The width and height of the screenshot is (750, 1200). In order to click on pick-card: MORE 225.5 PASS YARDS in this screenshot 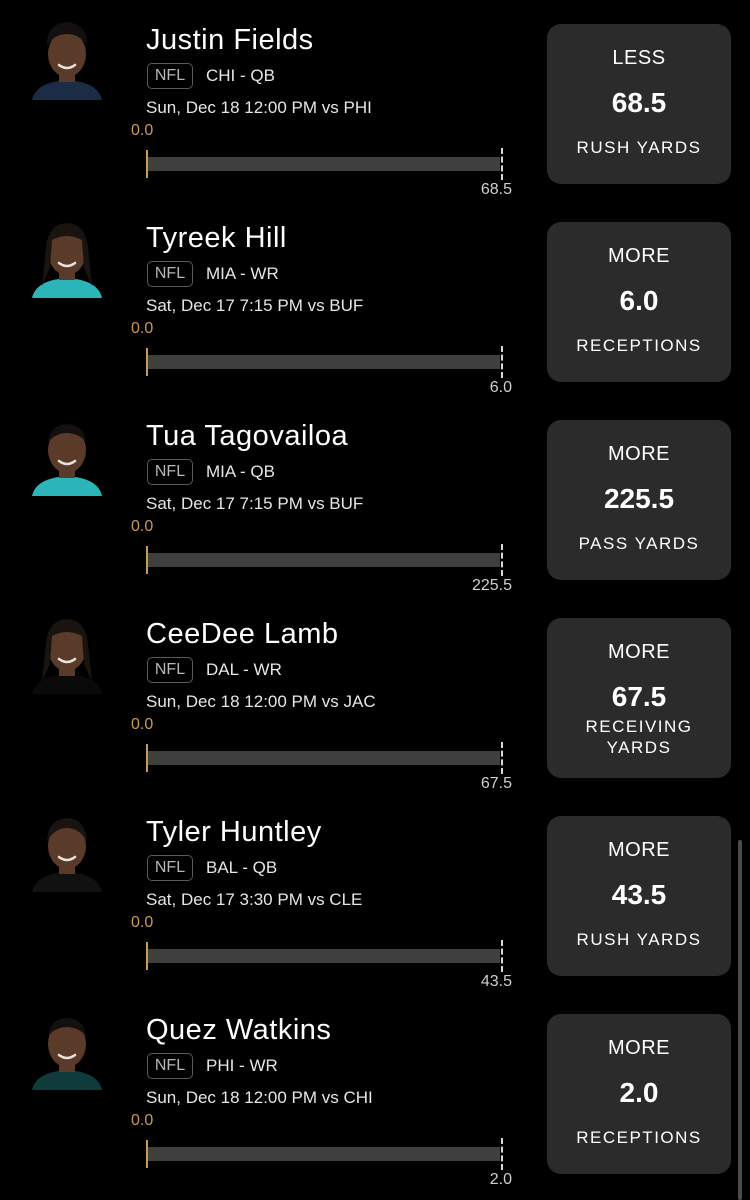, I will do `click(639, 500)`.